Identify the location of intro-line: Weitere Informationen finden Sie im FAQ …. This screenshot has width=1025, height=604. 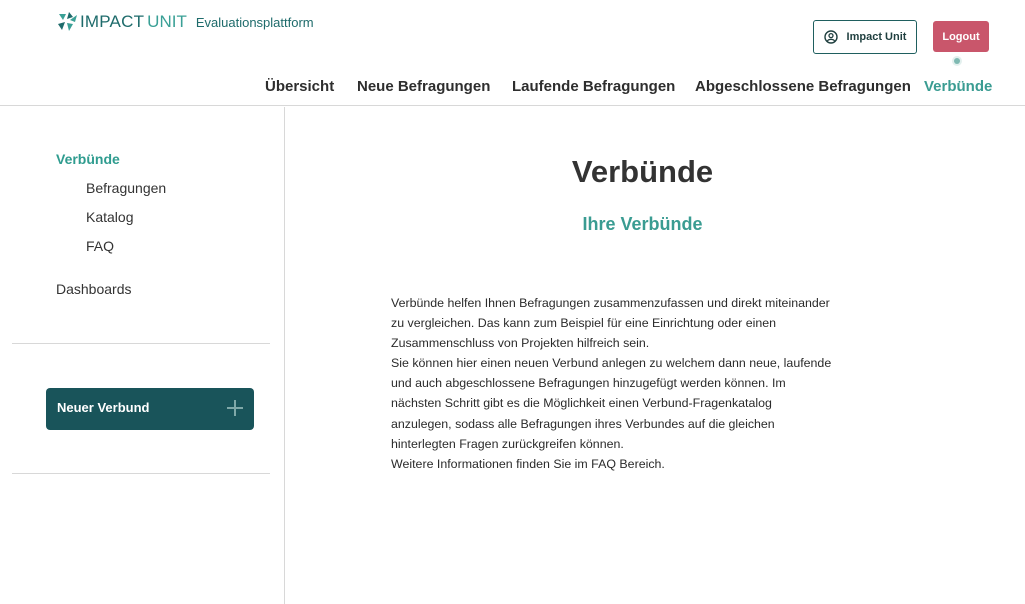
(528, 463).